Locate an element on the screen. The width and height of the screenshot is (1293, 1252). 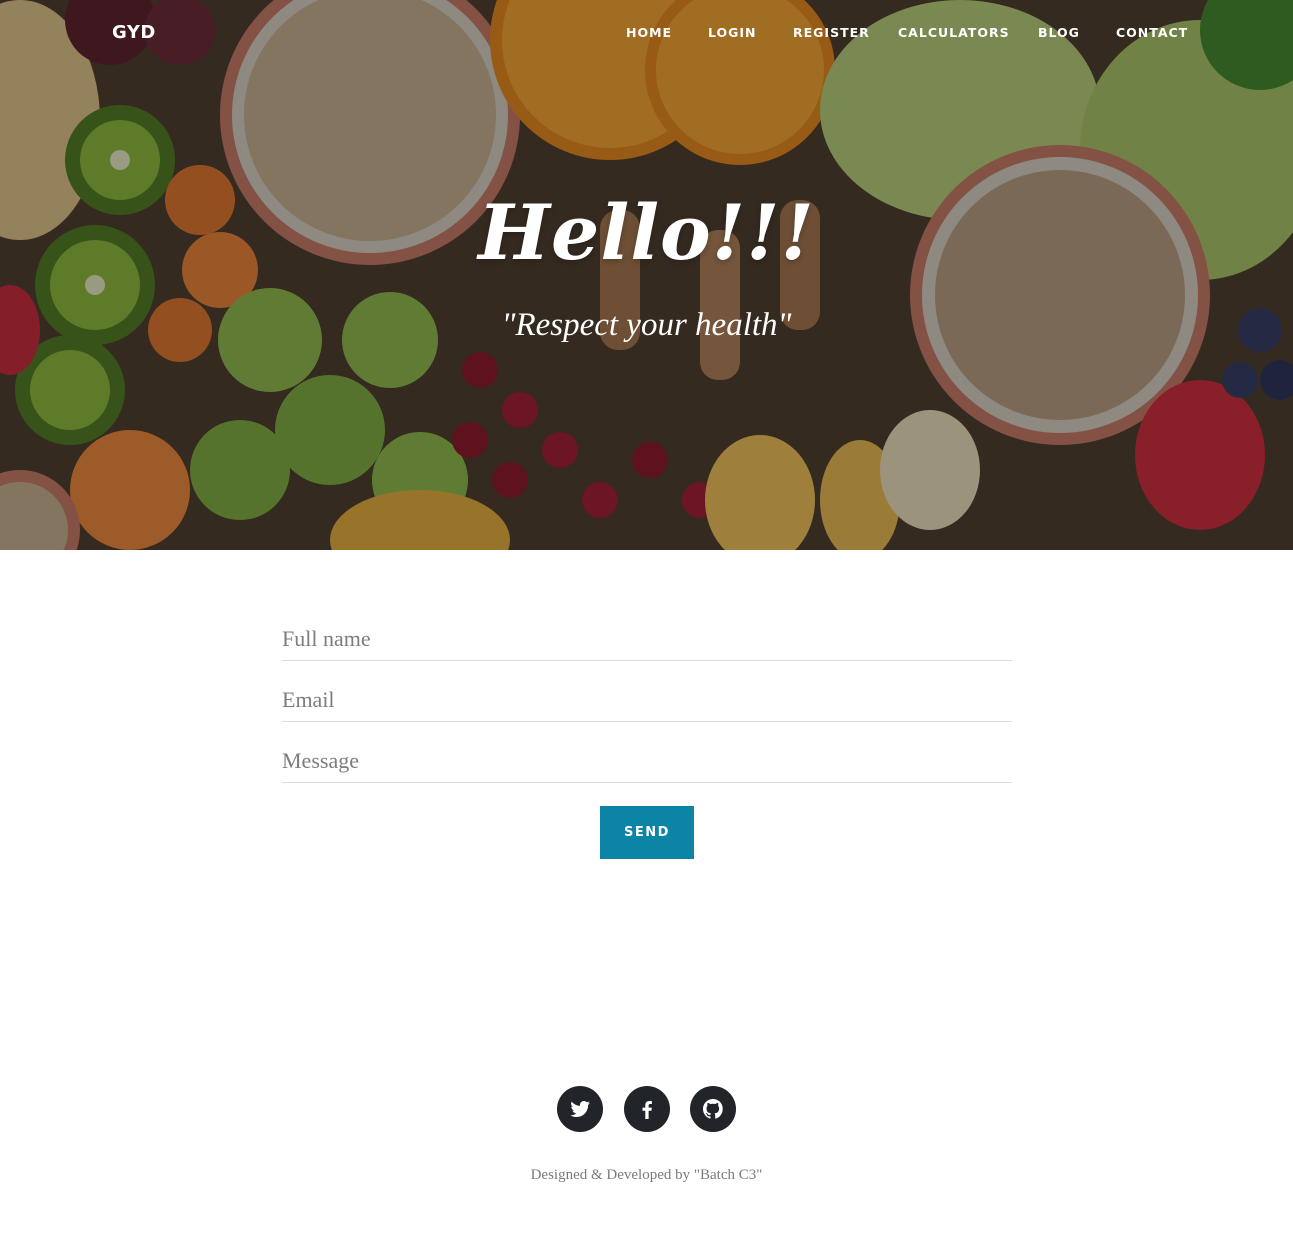
facebook-glyph is located at coordinates (647, 1110).